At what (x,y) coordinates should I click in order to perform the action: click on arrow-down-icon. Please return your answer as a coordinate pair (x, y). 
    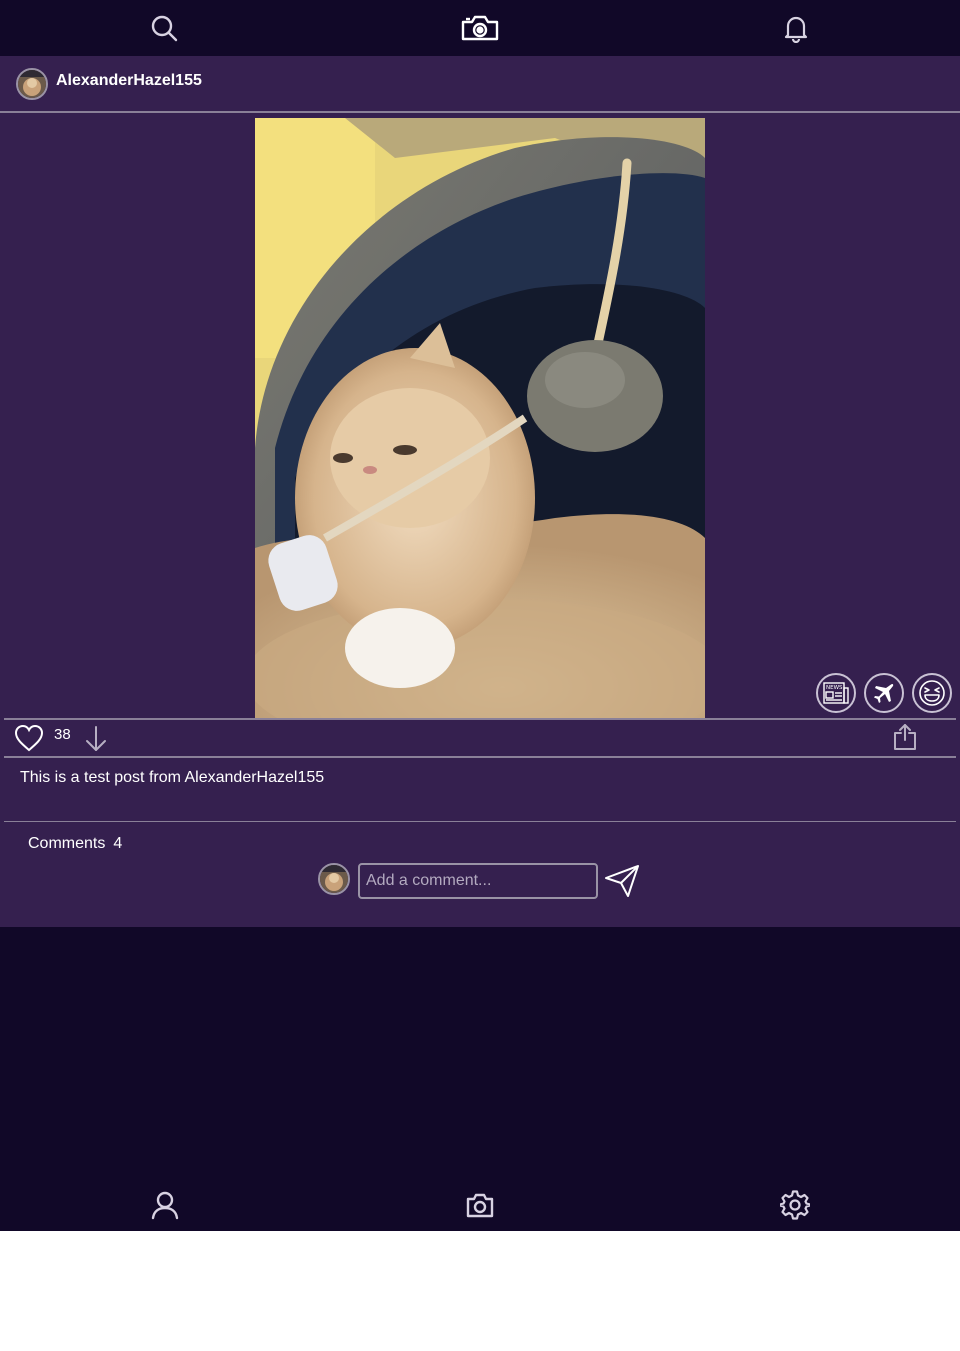
    Looking at the image, I should click on (96, 741).